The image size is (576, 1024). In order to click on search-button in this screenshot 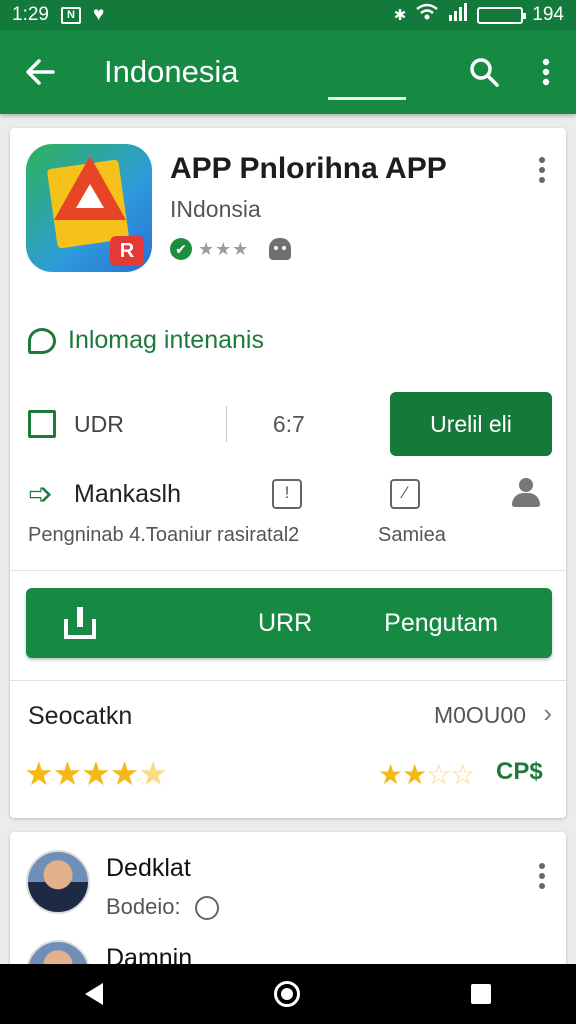, I will do `click(484, 72)`.